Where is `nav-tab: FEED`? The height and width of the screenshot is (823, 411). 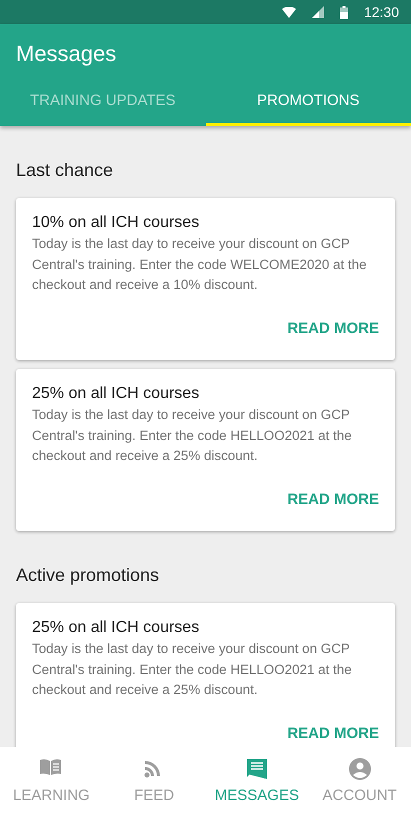
nav-tab: FEED is located at coordinates (154, 785).